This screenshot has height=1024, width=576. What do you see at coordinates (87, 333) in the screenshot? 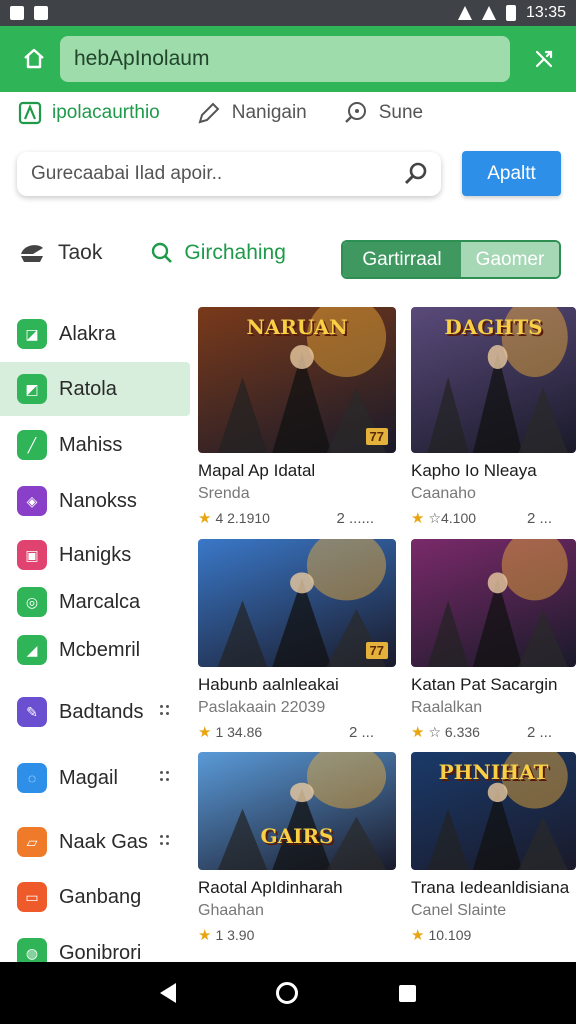
I see `sidebar-item-label: Alakra` at bounding box center [87, 333].